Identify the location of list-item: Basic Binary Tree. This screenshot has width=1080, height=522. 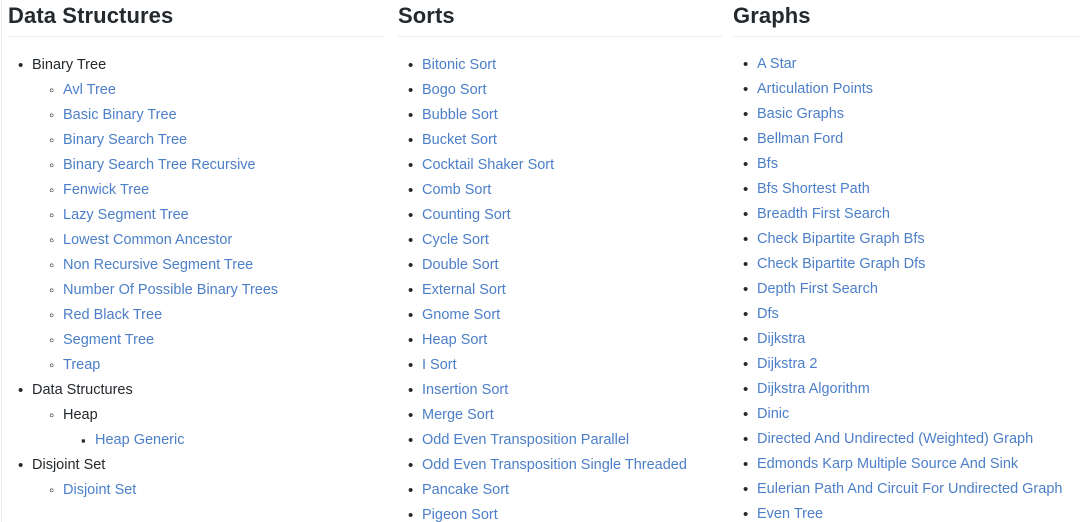
(225, 115).